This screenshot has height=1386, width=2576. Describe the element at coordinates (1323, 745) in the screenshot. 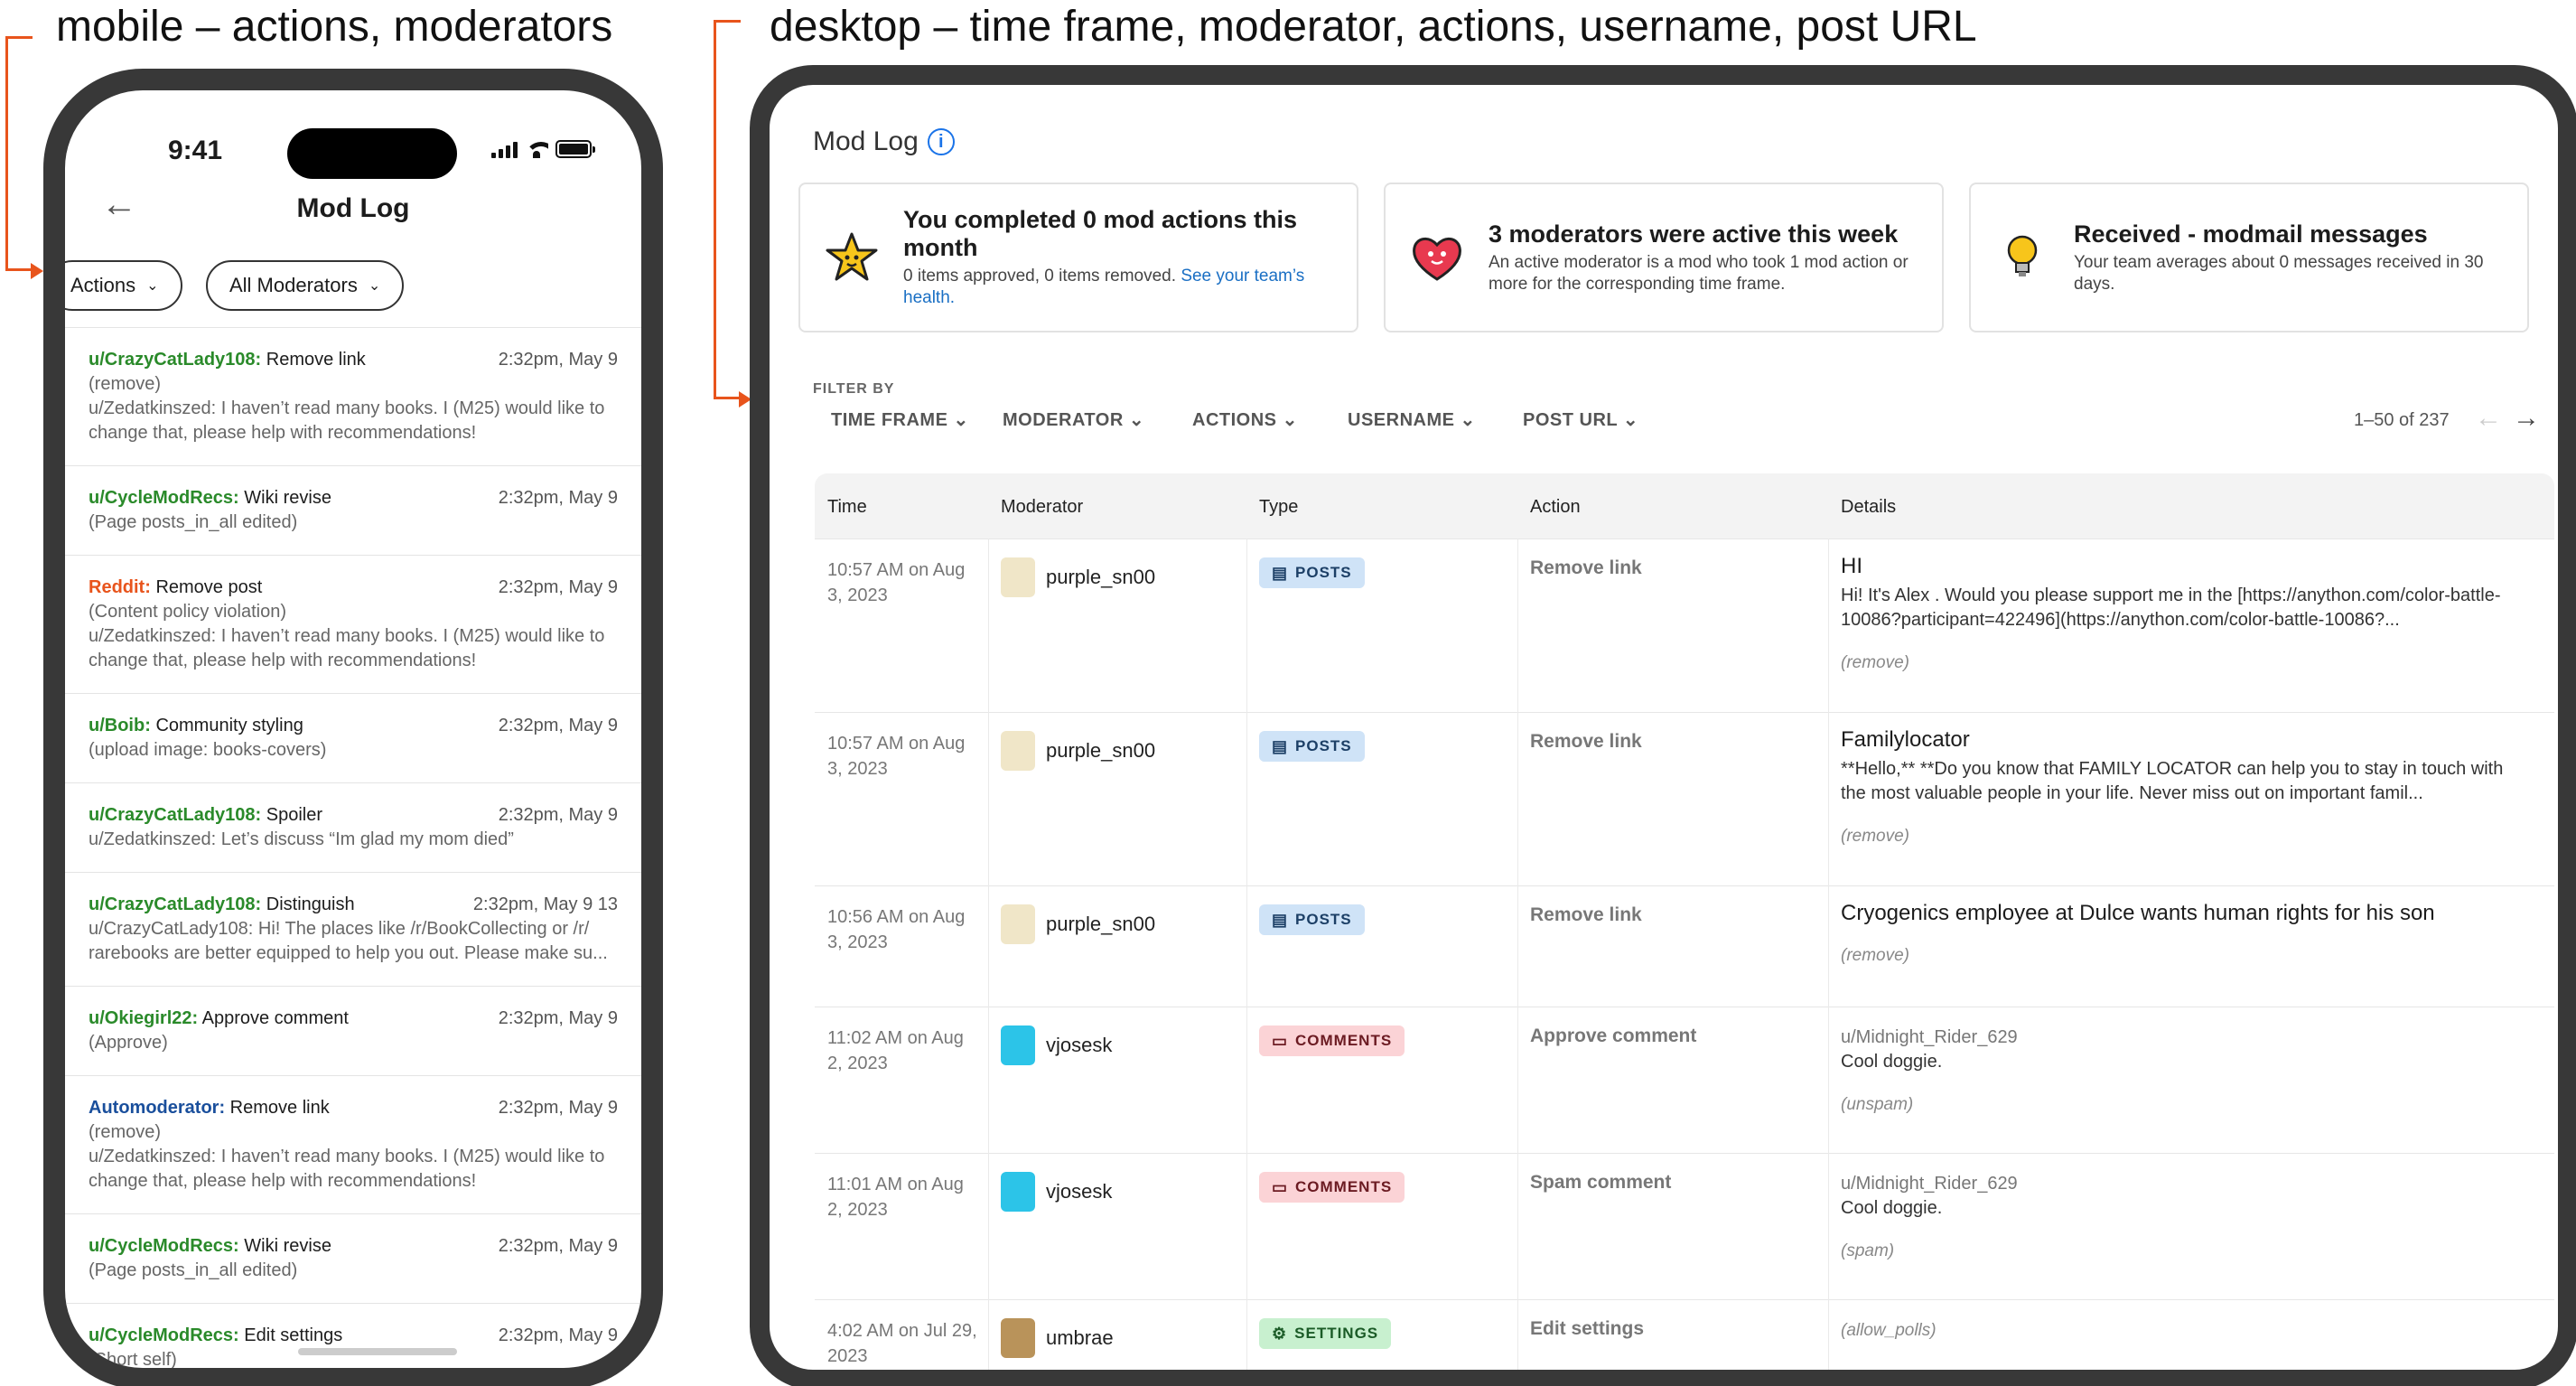

I see `type-badge-label: POSTS` at that location.